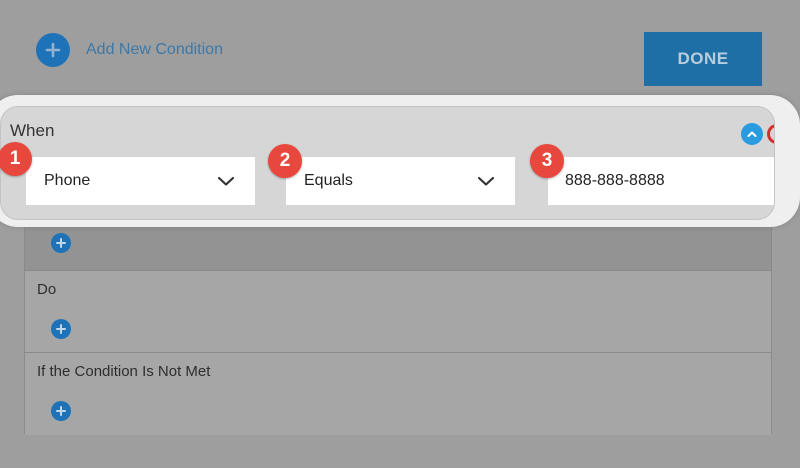  What do you see at coordinates (67, 180) in the screenshot?
I see `field-select-value: Phone` at bounding box center [67, 180].